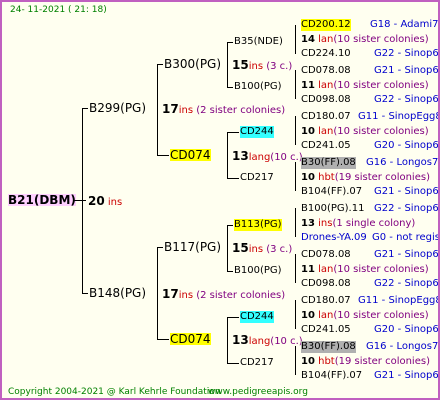 Image resolution: width=440 pixels, height=400 pixels. I want to click on gen4-info: 14 lan(10 sister colonies), so click(365, 40).